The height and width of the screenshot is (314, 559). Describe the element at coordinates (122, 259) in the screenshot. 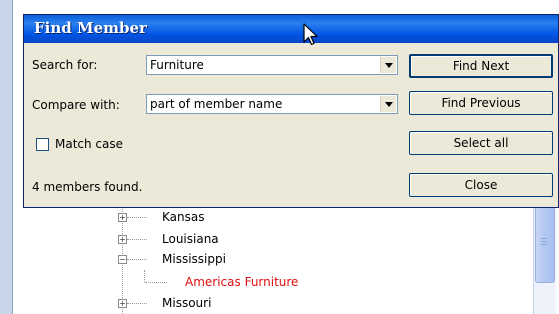

I see `collapse-minus-icon: −` at that location.